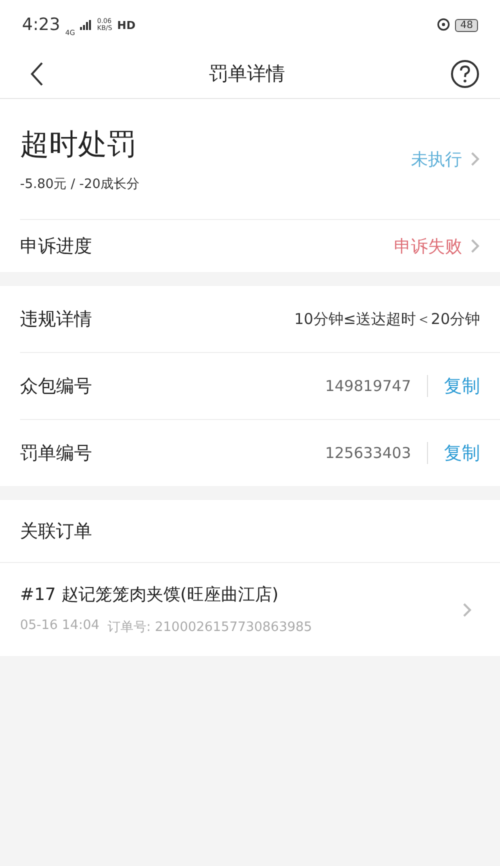  I want to click on battery-indicator: 48, so click(466, 25).